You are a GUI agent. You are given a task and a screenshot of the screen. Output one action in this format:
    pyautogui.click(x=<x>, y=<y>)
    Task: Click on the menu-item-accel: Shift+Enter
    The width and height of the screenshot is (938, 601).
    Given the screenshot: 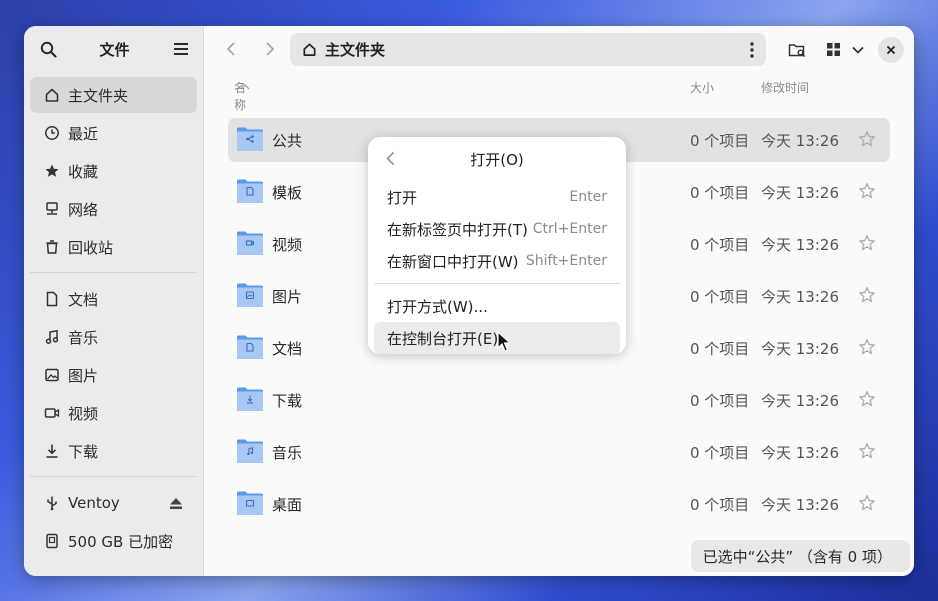 What is the action you would take?
    pyautogui.click(x=566, y=261)
    